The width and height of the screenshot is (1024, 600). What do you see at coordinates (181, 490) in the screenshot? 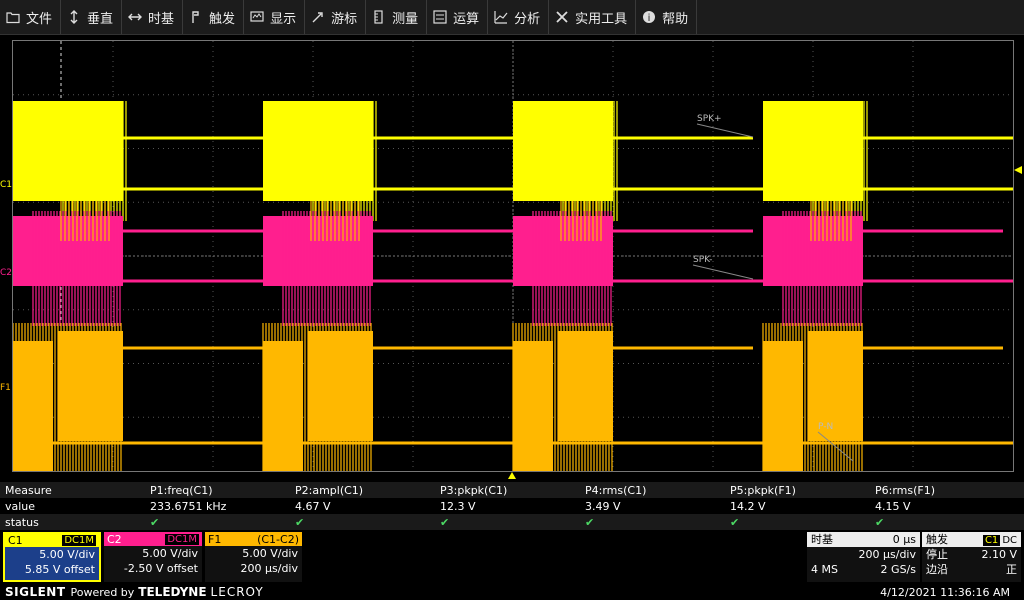
I see `param-p1-name: P1:freq(C1)` at bounding box center [181, 490].